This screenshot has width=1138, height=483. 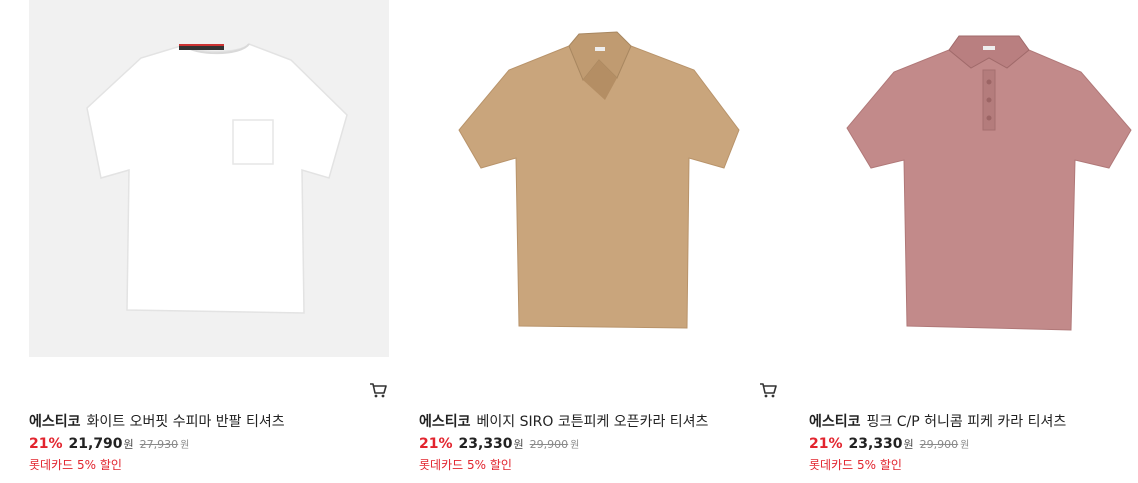 I want to click on product-title: 에스티코 화이트 오버핏 수피마 반팔 티셔츠, so click(x=157, y=421).